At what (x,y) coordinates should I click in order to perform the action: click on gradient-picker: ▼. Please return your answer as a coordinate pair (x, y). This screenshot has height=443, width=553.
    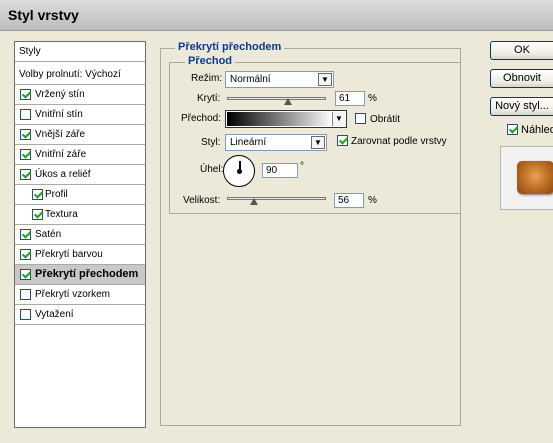
    Looking at the image, I should click on (286, 119).